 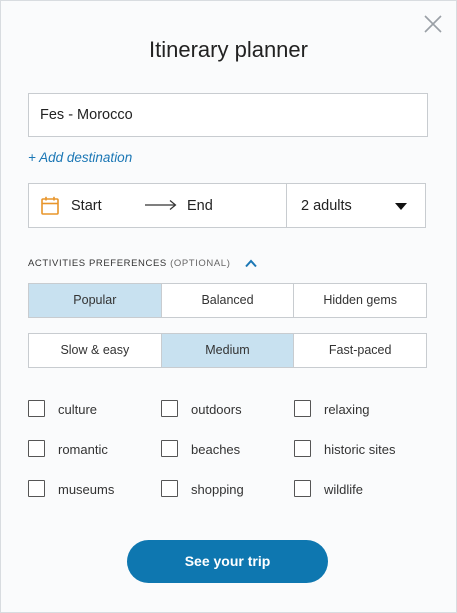 I want to click on optional-label: (OPTIONAL), so click(x=200, y=263).